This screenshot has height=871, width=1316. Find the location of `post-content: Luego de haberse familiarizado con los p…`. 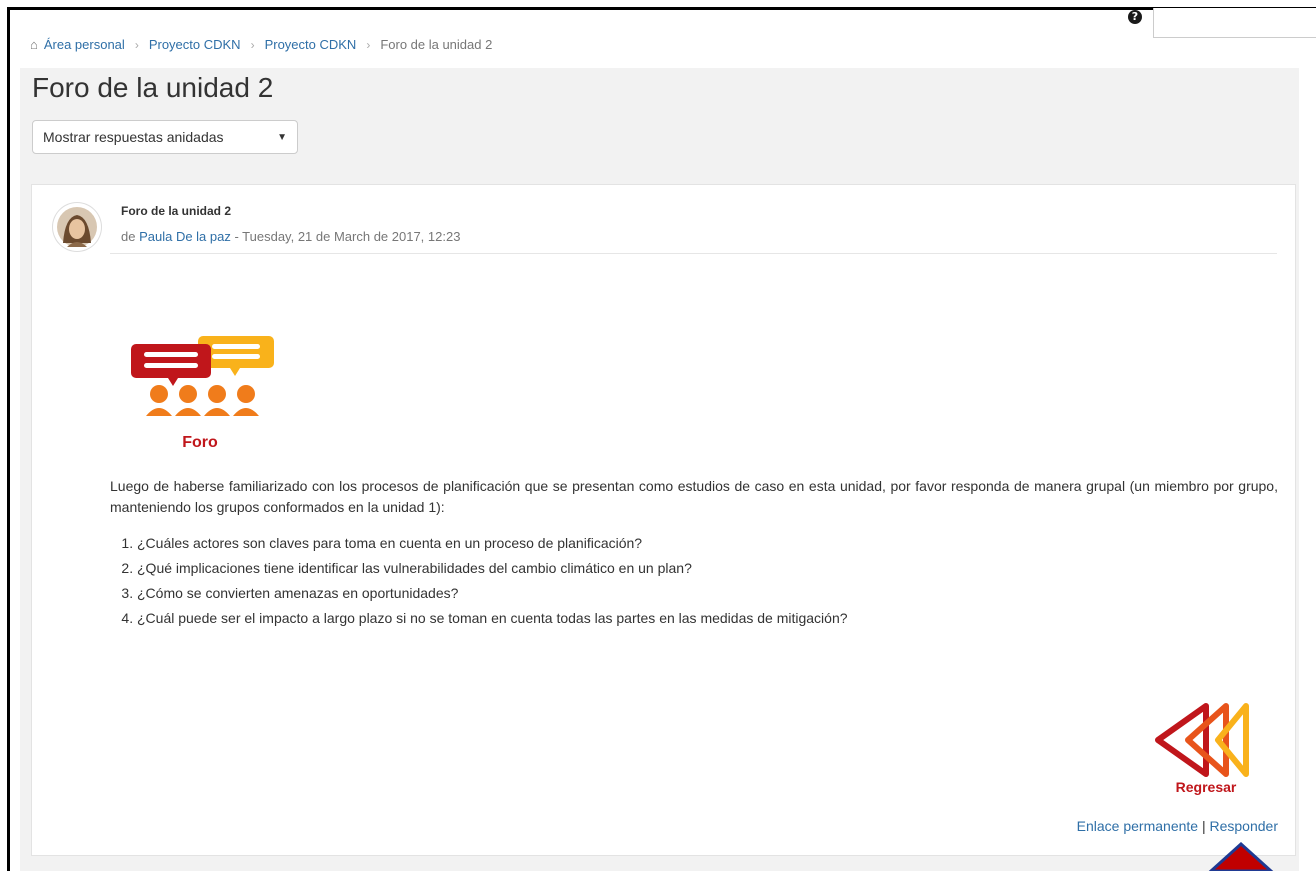

post-content: Luego de haberse familiarizado con los p… is located at coordinates (694, 497).